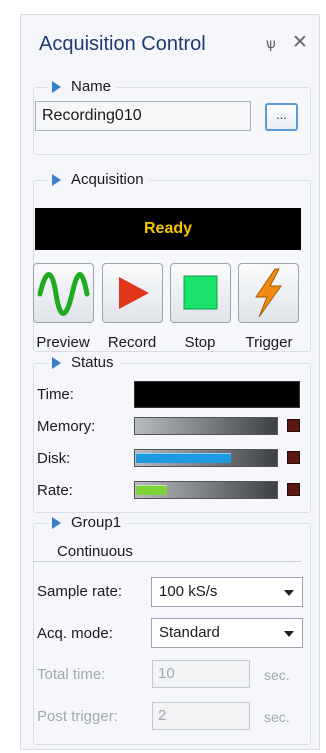 This screenshot has height=753, width=326. Describe the element at coordinates (55, 490) in the screenshot. I see `rate-label: Rate:` at that location.